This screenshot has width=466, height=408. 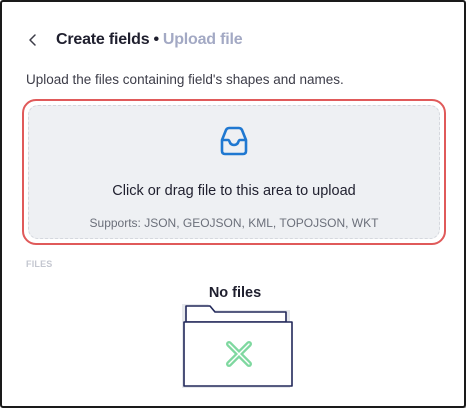 I want to click on back-button, so click(x=38, y=40).